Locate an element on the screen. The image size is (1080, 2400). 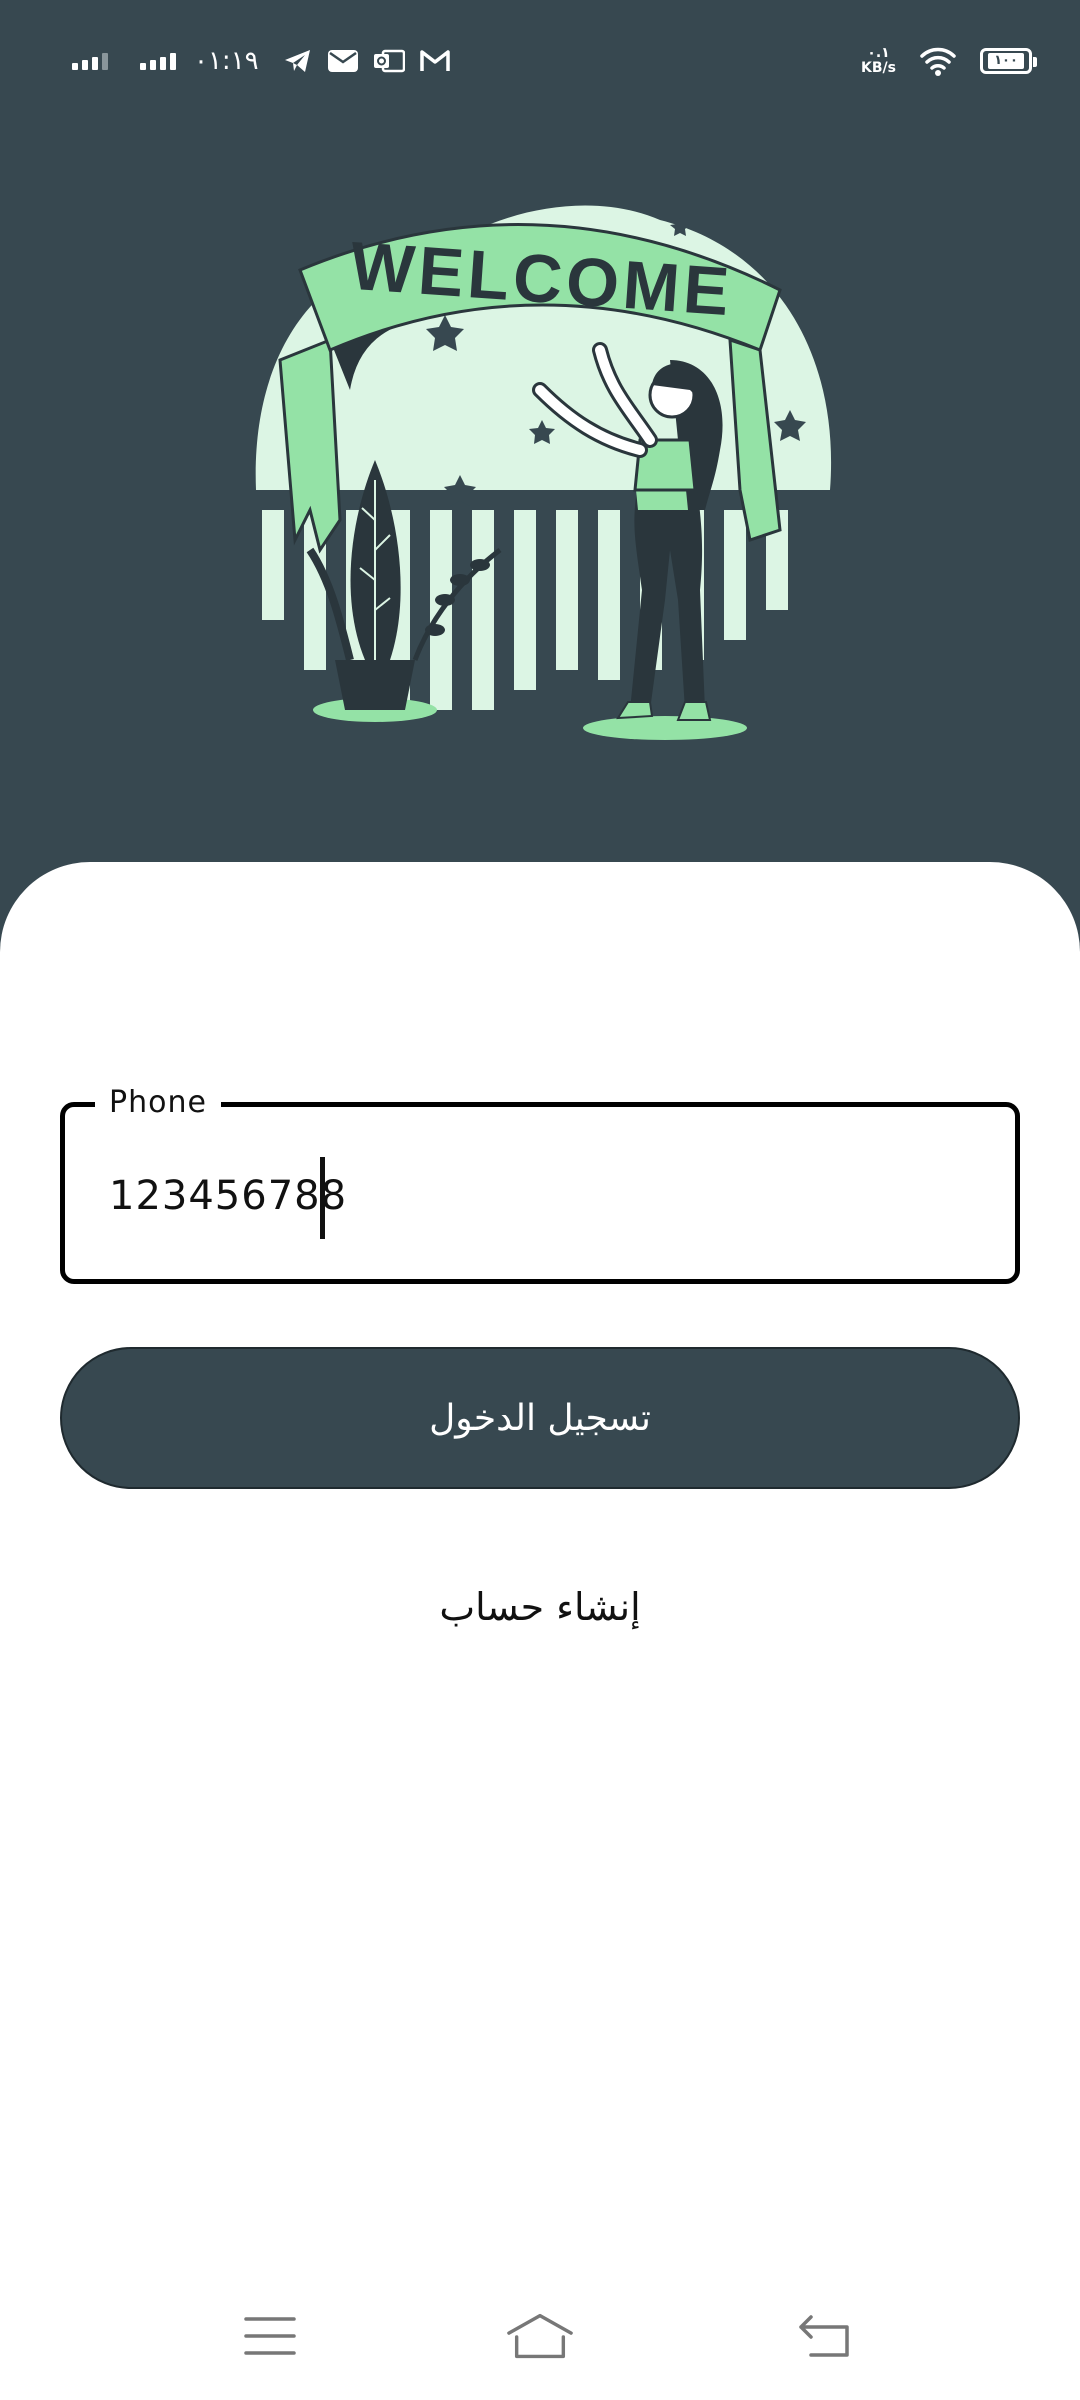
mail-icon is located at coordinates (343, 61).